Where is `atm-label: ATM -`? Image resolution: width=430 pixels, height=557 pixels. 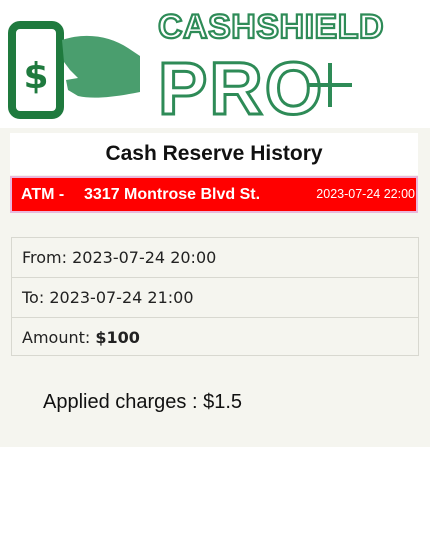 atm-label: ATM - is located at coordinates (45, 194).